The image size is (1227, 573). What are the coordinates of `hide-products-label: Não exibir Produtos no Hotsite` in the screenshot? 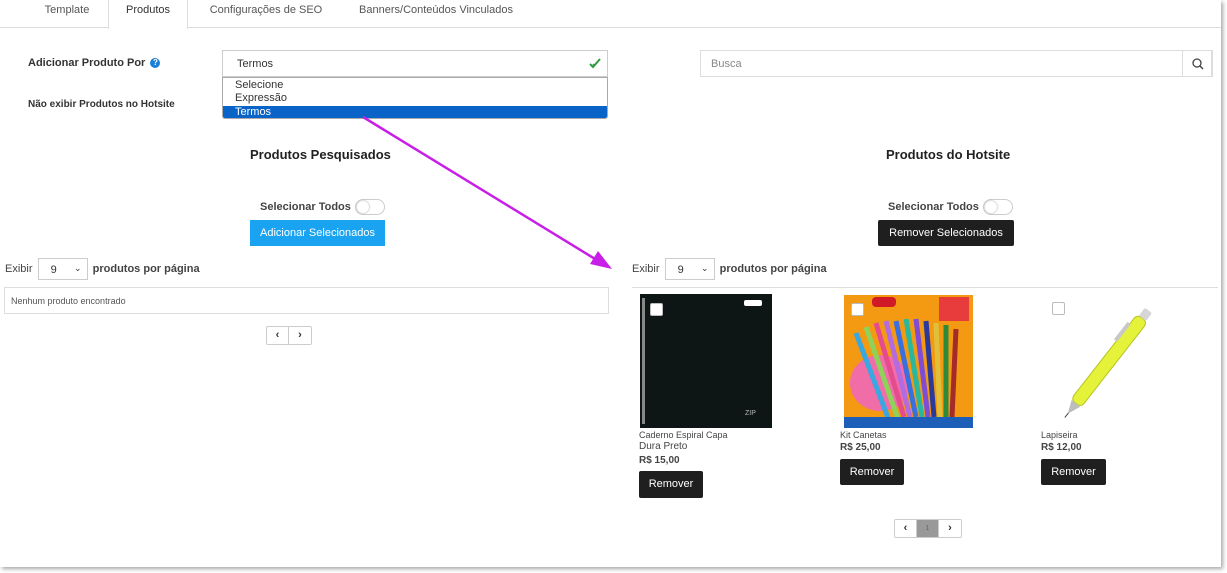 It's located at (101, 104).